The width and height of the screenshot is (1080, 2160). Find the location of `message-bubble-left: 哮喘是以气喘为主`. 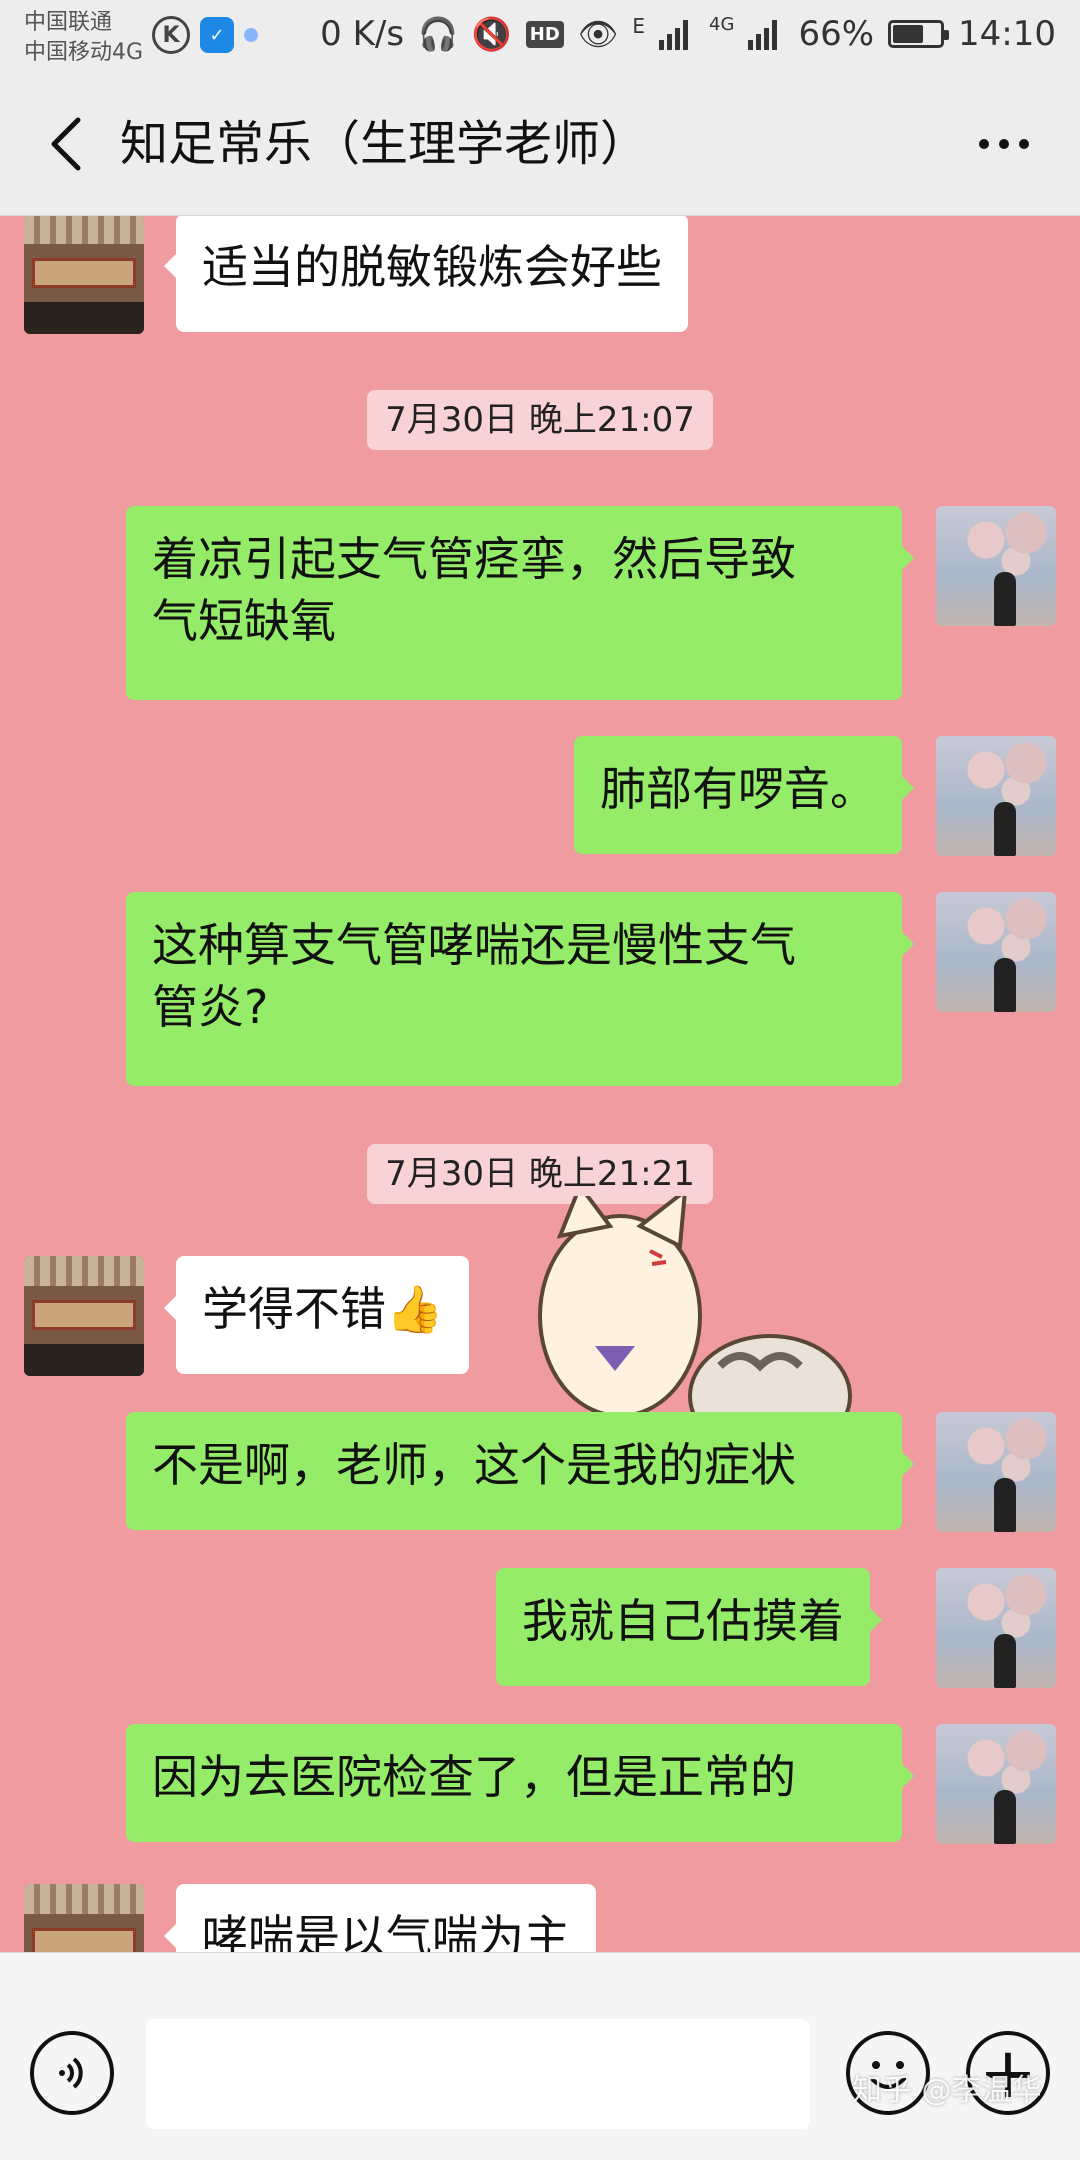

message-bubble-left: 哮喘是以气喘为主 is located at coordinates (380, 1918).